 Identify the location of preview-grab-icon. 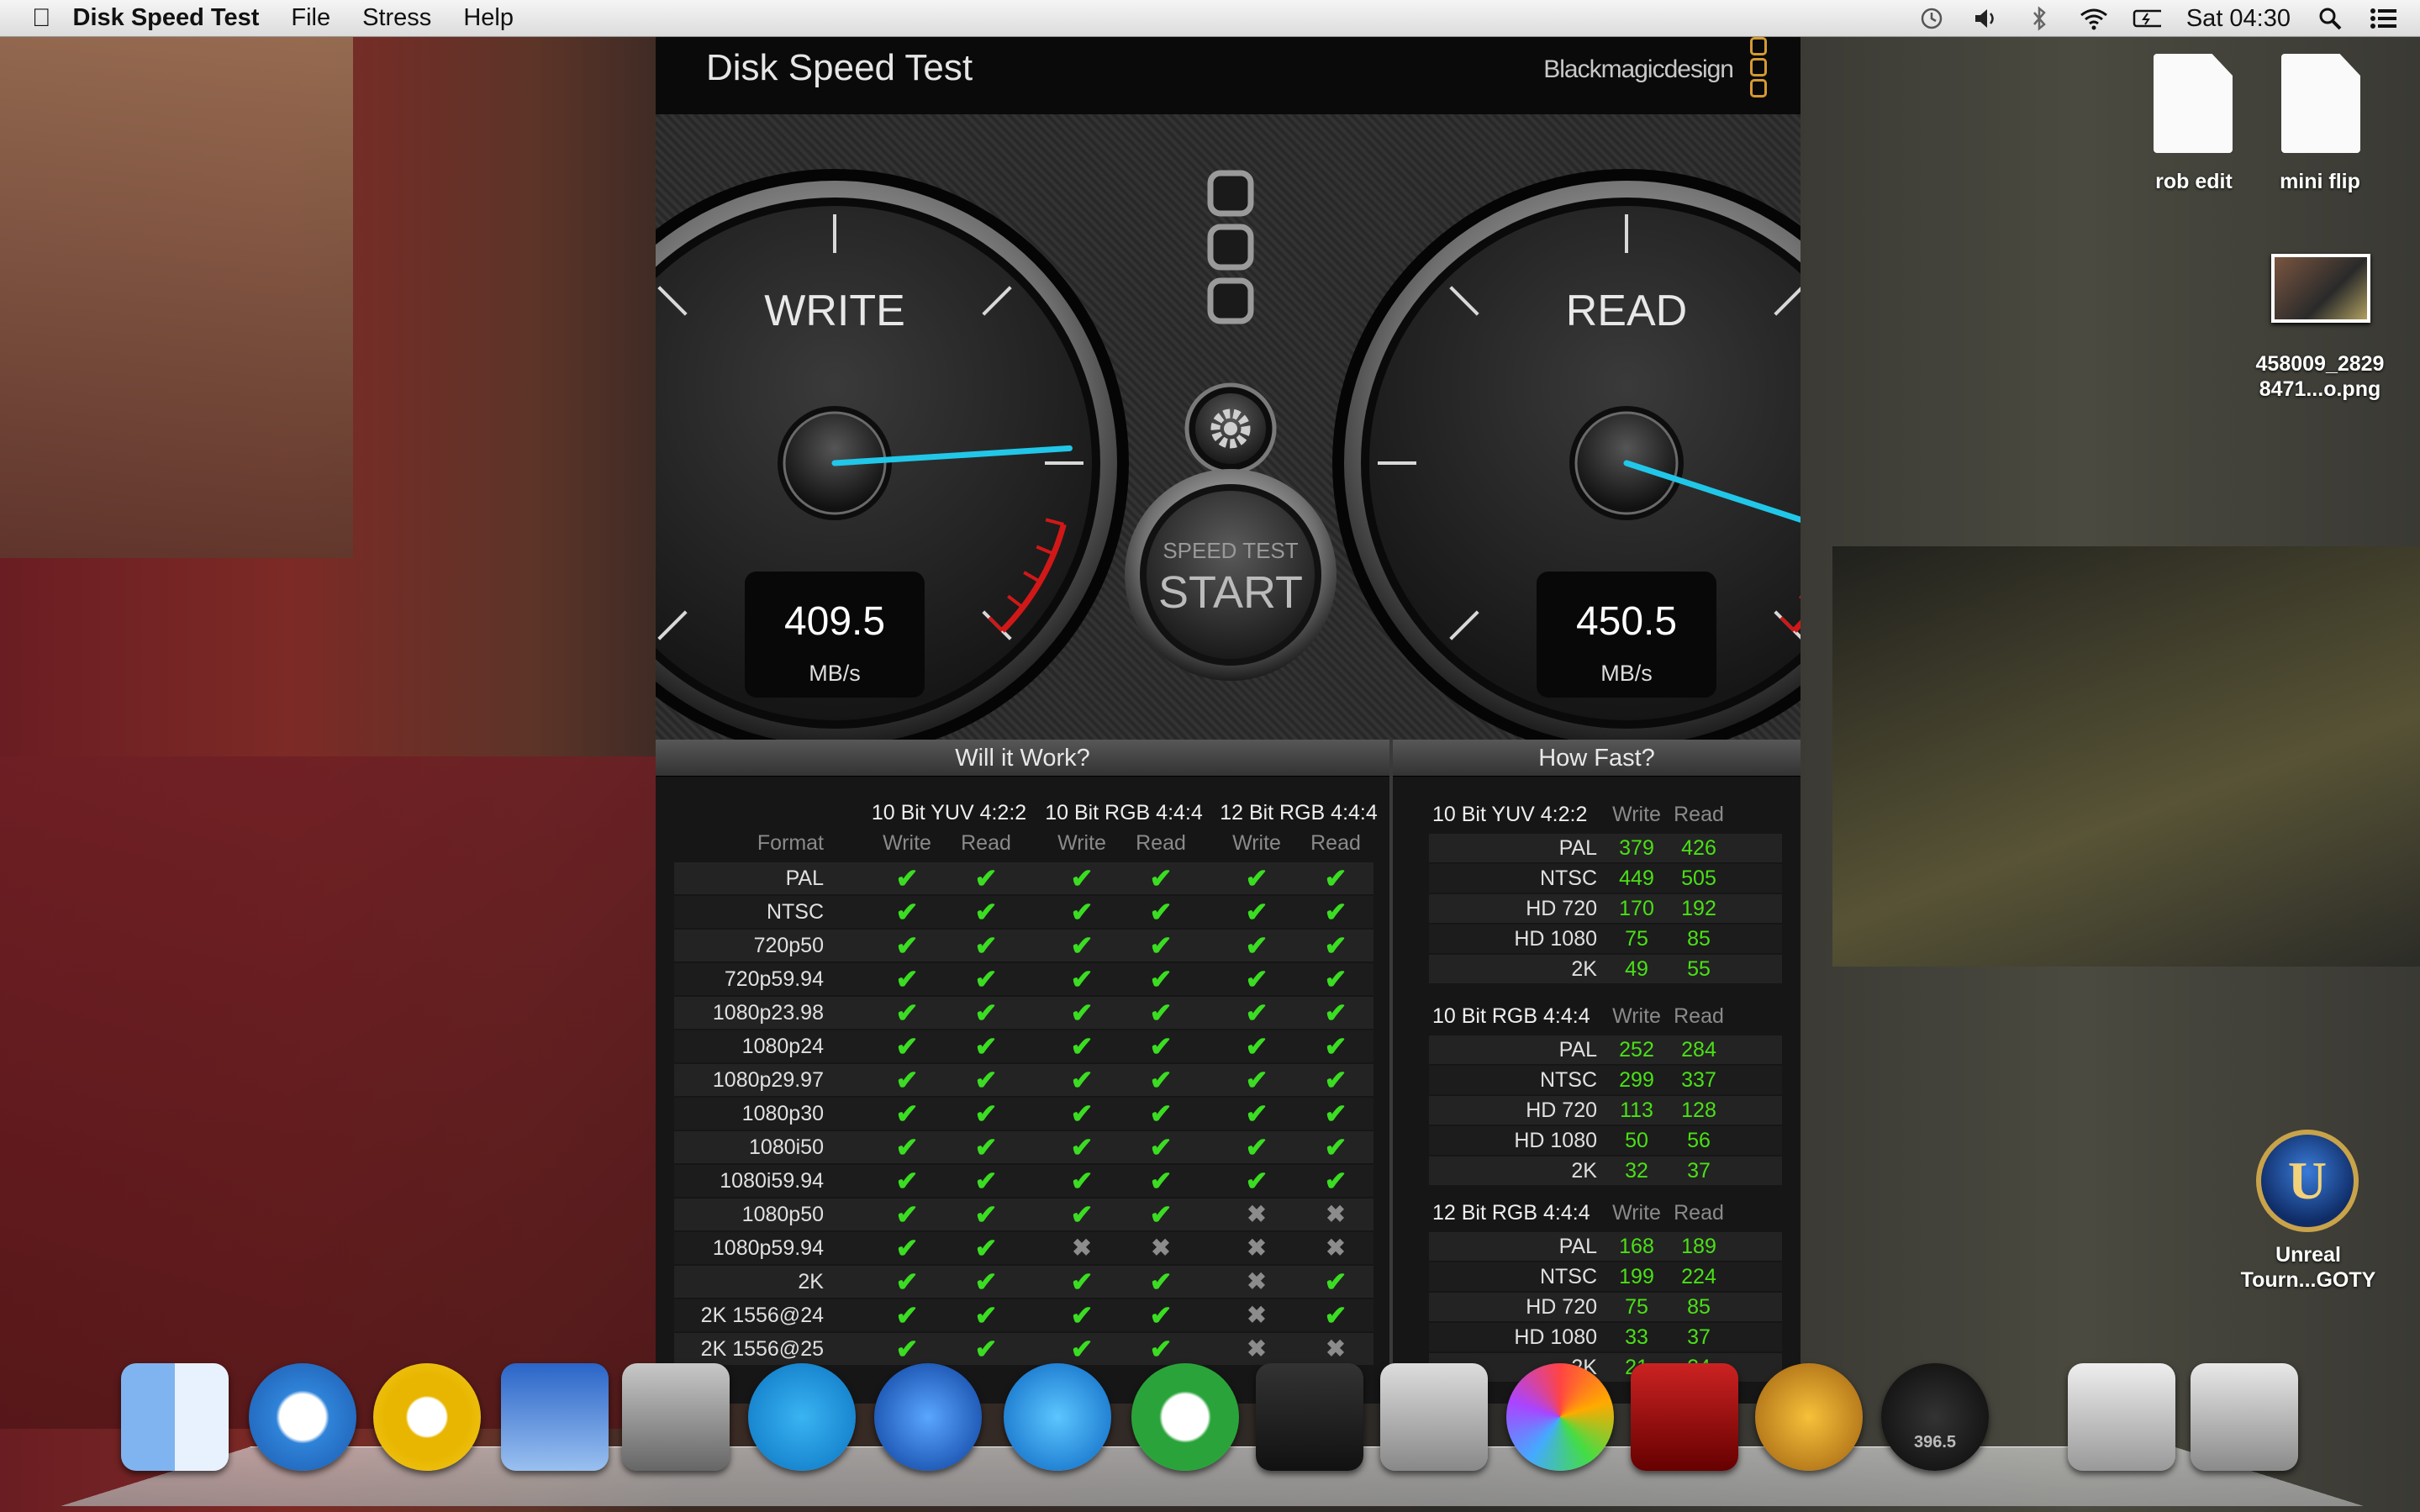
(1434, 1417).